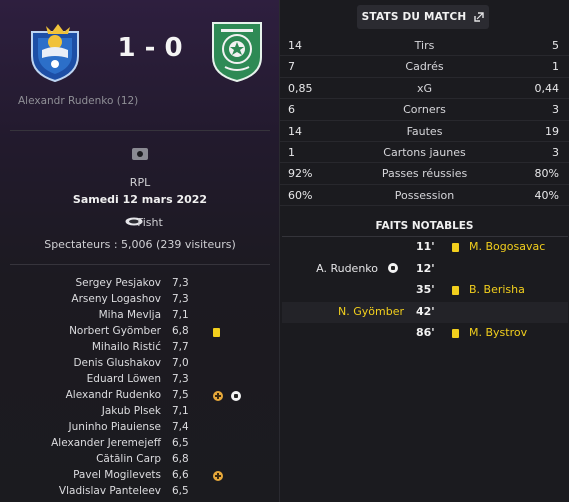 This screenshot has width=569, height=502. I want to click on expand-icon, so click(479, 17).